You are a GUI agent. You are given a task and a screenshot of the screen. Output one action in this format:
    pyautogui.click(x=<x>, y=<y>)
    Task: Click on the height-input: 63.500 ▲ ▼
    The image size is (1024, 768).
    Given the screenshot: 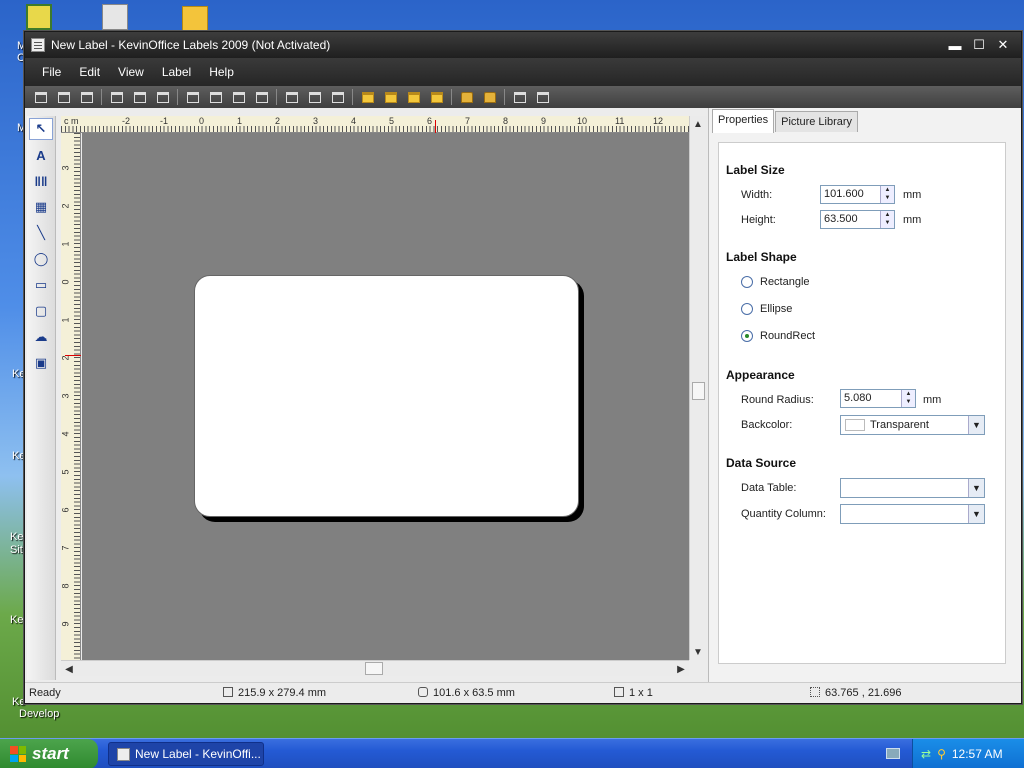 What is the action you would take?
    pyautogui.click(x=857, y=219)
    